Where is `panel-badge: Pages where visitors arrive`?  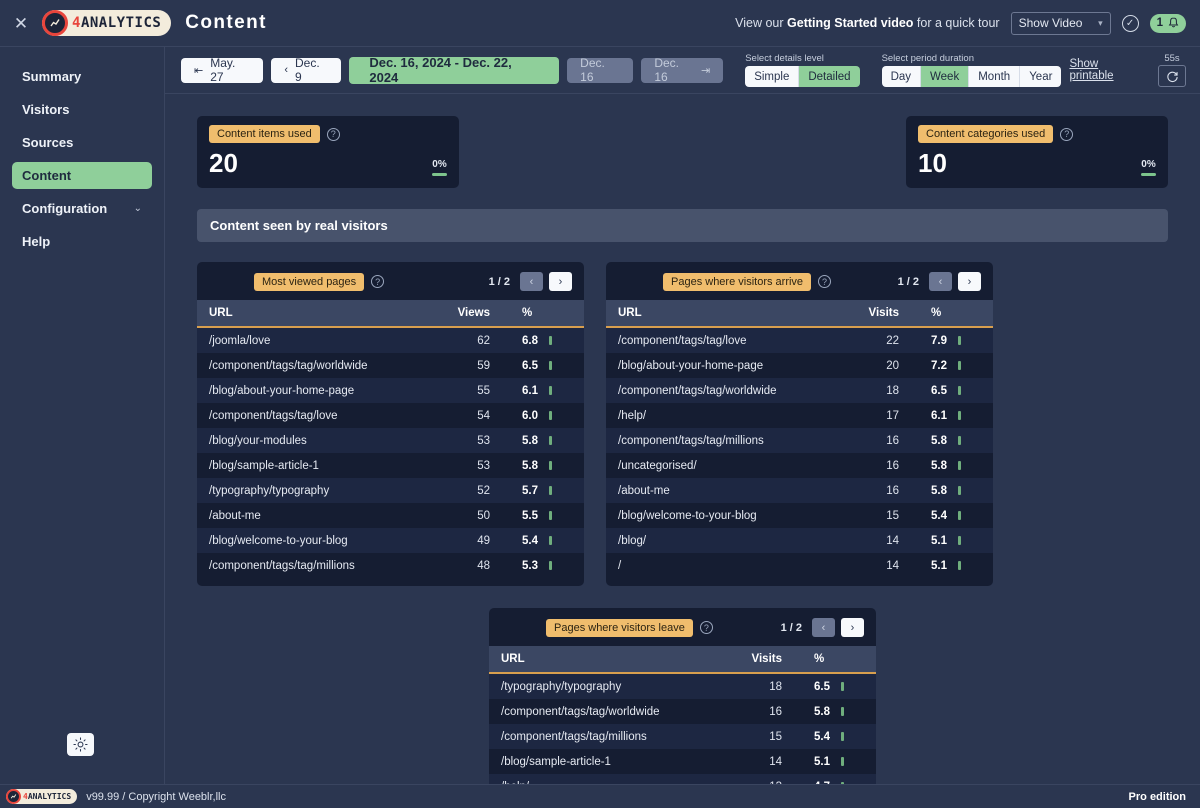
panel-badge: Pages where visitors arrive is located at coordinates (737, 281).